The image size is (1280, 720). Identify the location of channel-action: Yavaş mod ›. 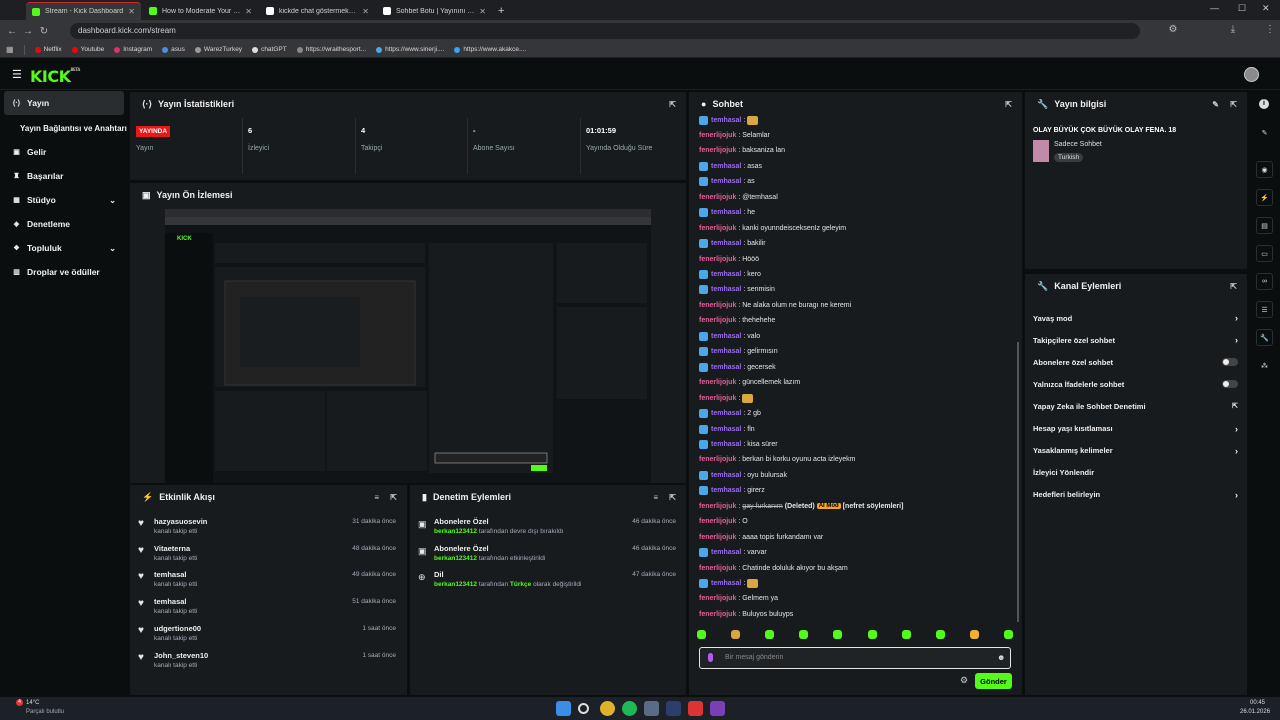
(1135, 318).